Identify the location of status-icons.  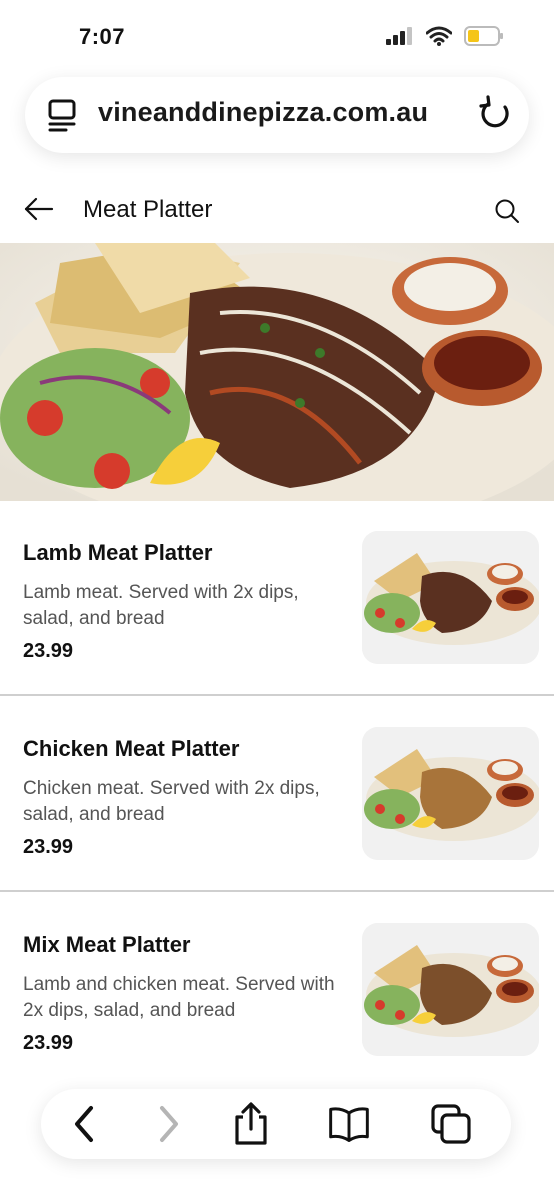
(445, 36).